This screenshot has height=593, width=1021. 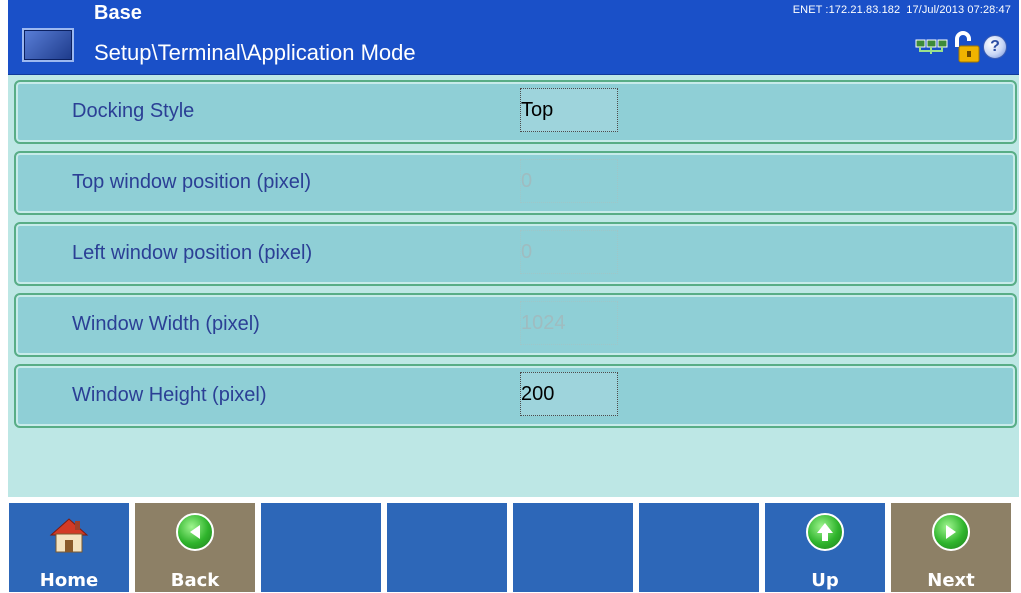 I want to click on next-button: Next, so click(x=951, y=547).